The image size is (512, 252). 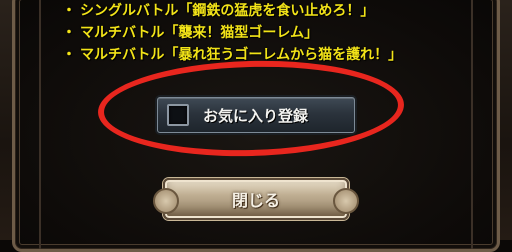 What do you see at coordinates (199, 33) in the screenshot?
I see `battle-name: マルチバトル「襲来！猫型ゴーレム」` at bounding box center [199, 33].